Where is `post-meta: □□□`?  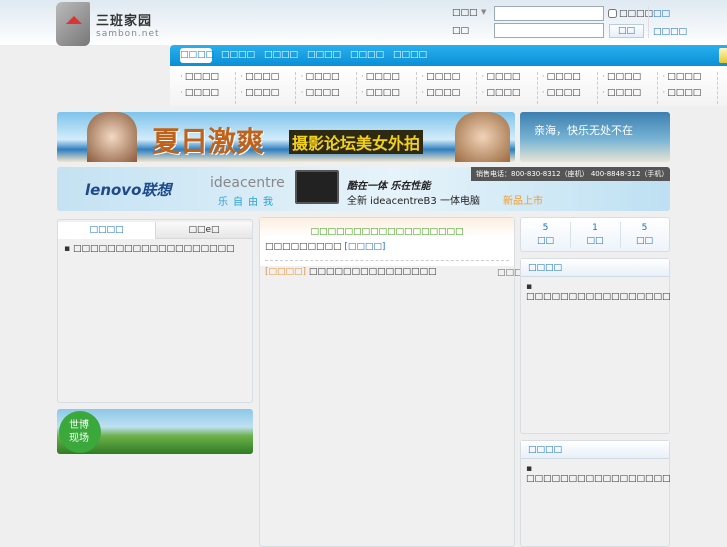
post-meta: □□□ is located at coordinates (510, 273).